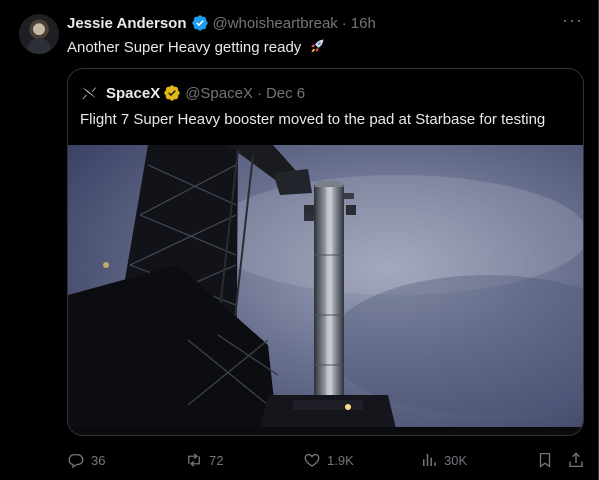 The height and width of the screenshot is (480, 599). What do you see at coordinates (86, 460) in the screenshot?
I see `reply-button: 36` at bounding box center [86, 460].